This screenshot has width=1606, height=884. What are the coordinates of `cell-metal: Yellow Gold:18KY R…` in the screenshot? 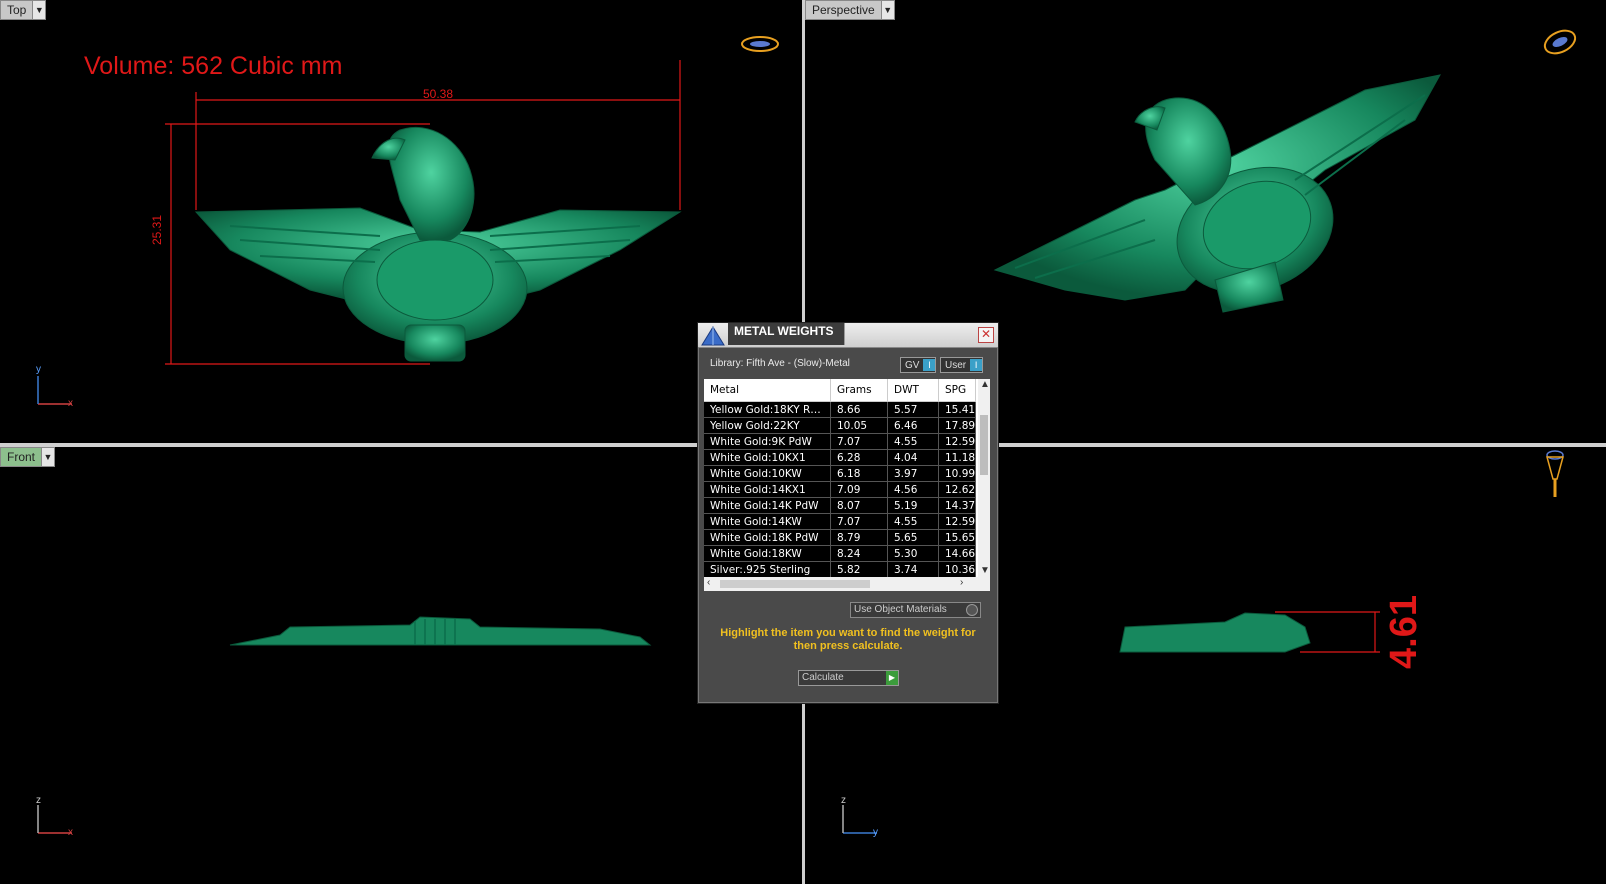 It's located at (767, 409).